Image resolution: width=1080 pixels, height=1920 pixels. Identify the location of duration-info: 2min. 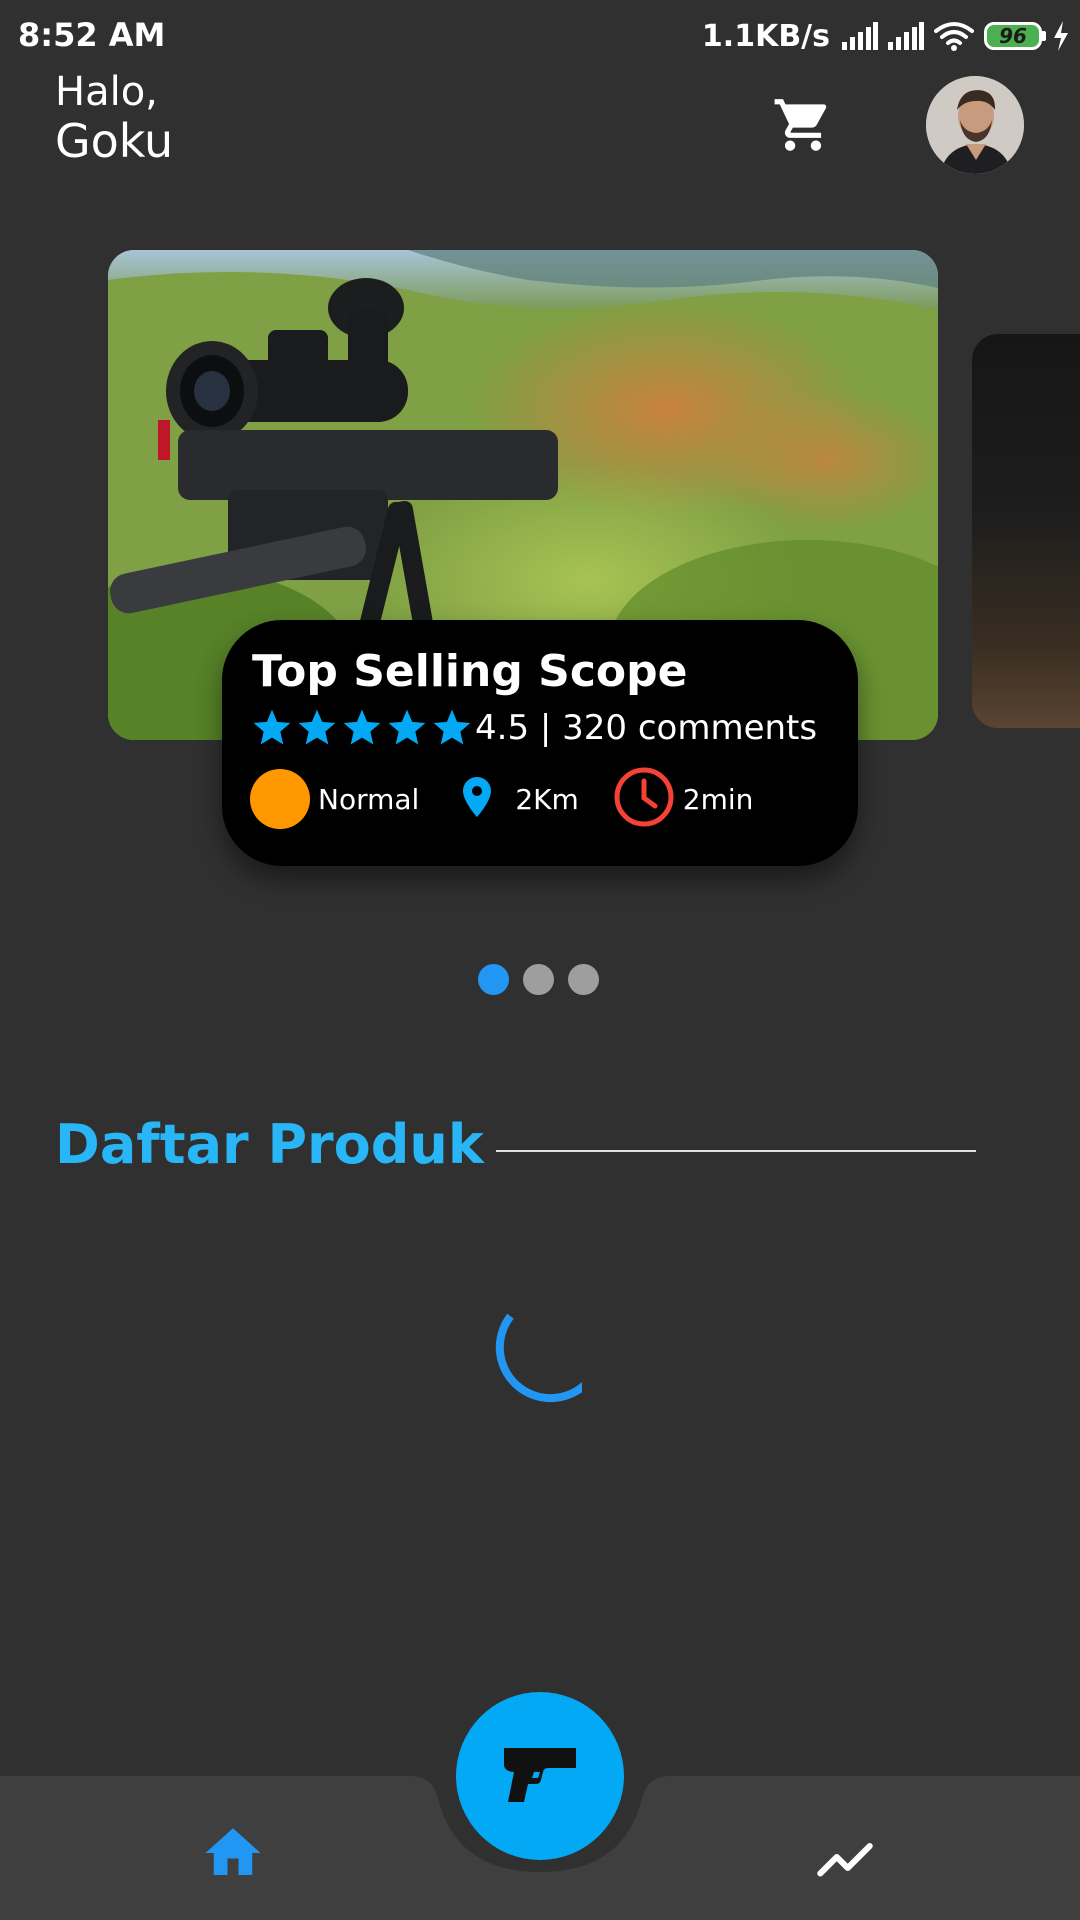
(683, 799).